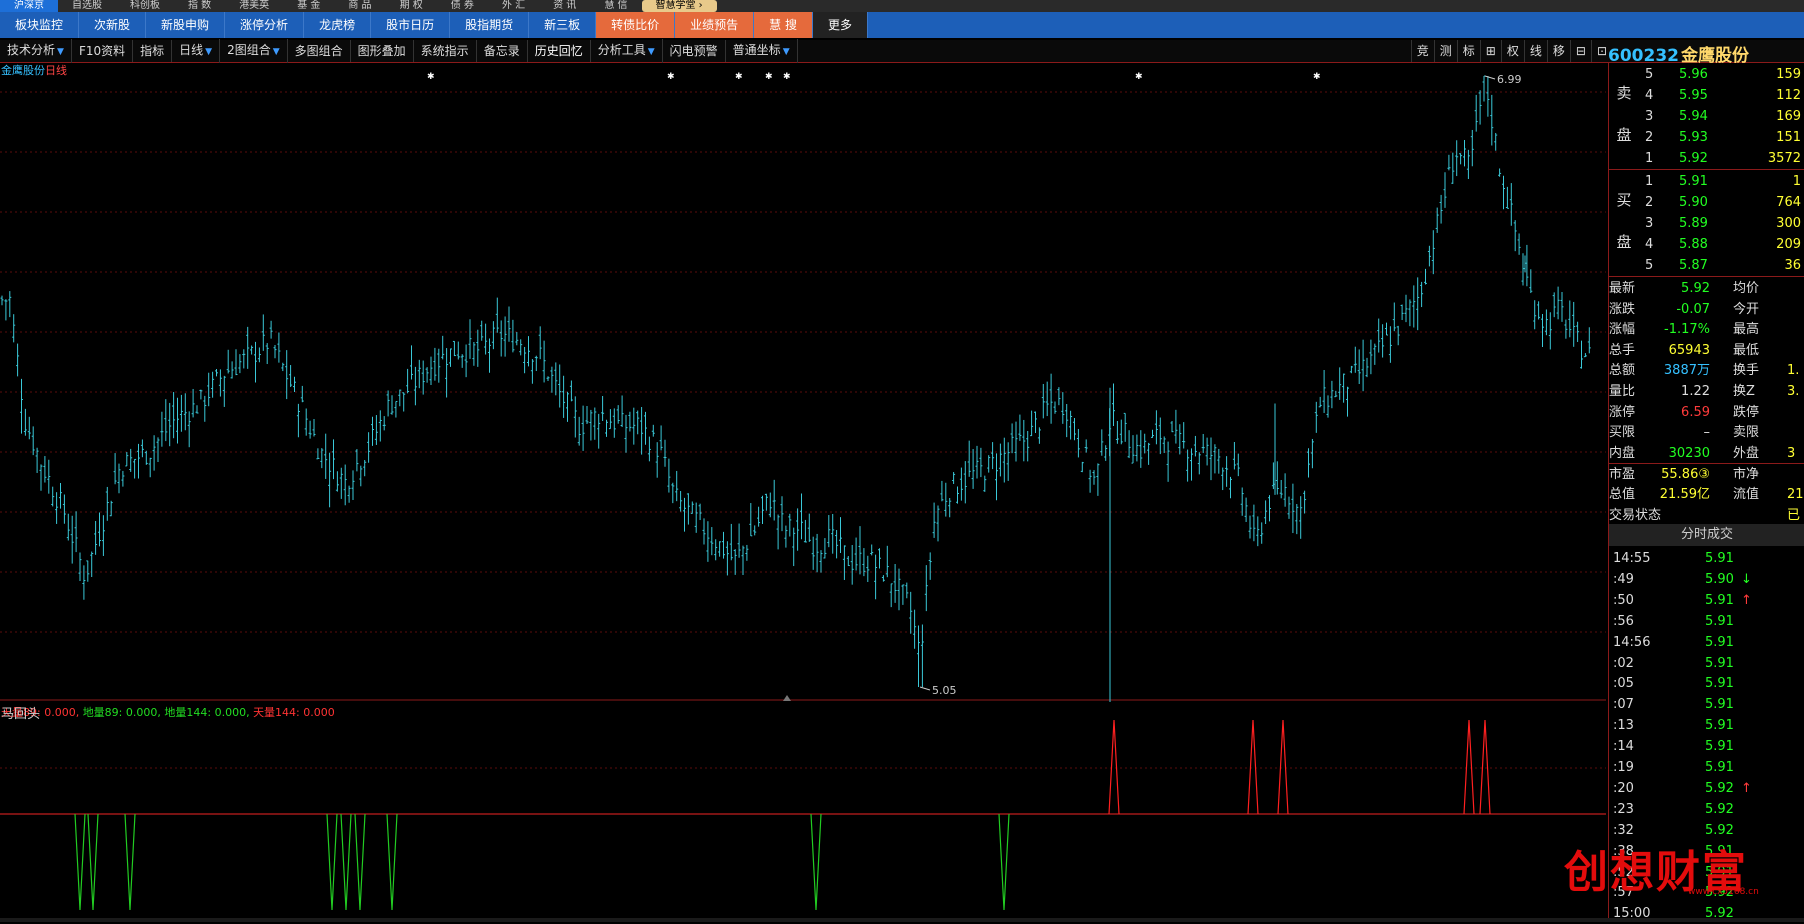 The height and width of the screenshot is (924, 1804). I want to click on sell-row: 1 5.92 3572, so click(1724, 158).